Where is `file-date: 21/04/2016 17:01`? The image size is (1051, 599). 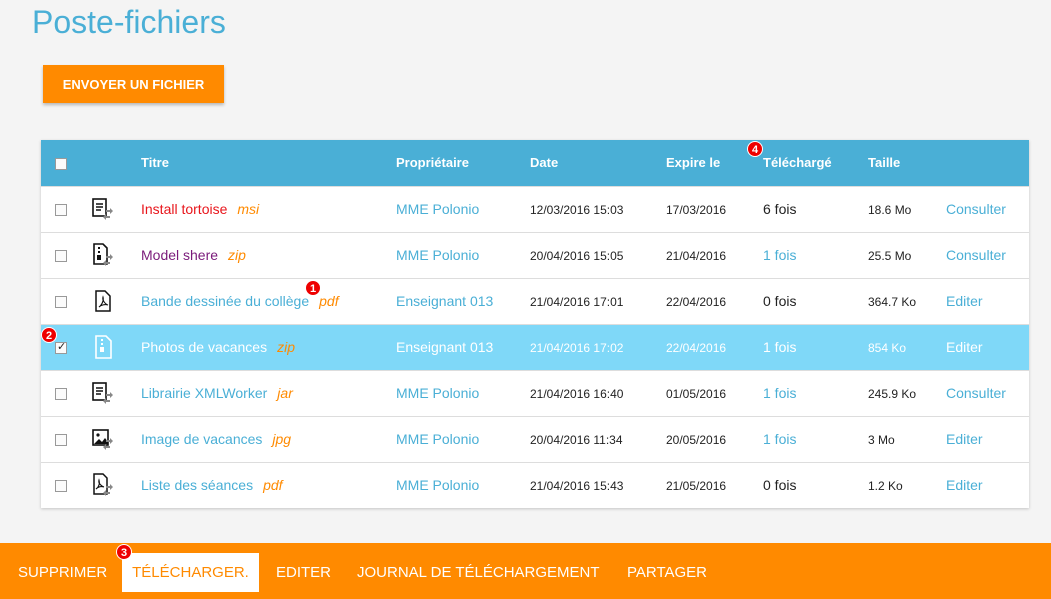 file-date: 21/04/2016 17:01 is located at coordinates (577, 301).